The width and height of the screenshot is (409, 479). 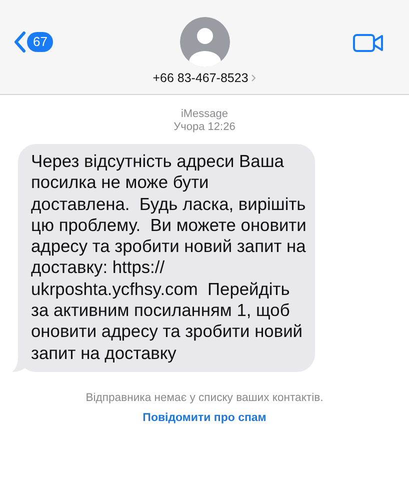 What do you see at coordinates (20, 42) in the screenshot?
I see `back-chevron-icon` at bounding box center [20, 42].